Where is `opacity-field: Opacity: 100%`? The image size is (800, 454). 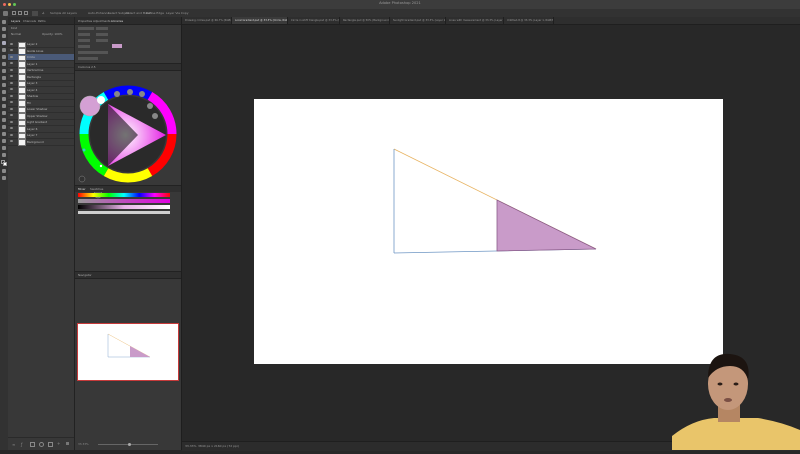
opacity-field: Opacity: 100% is located at coordinates (52, 34).